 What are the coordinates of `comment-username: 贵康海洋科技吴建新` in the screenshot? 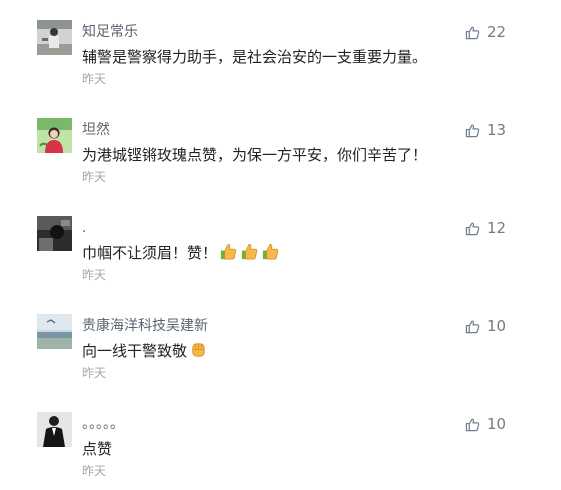 It's located at (145, 326).